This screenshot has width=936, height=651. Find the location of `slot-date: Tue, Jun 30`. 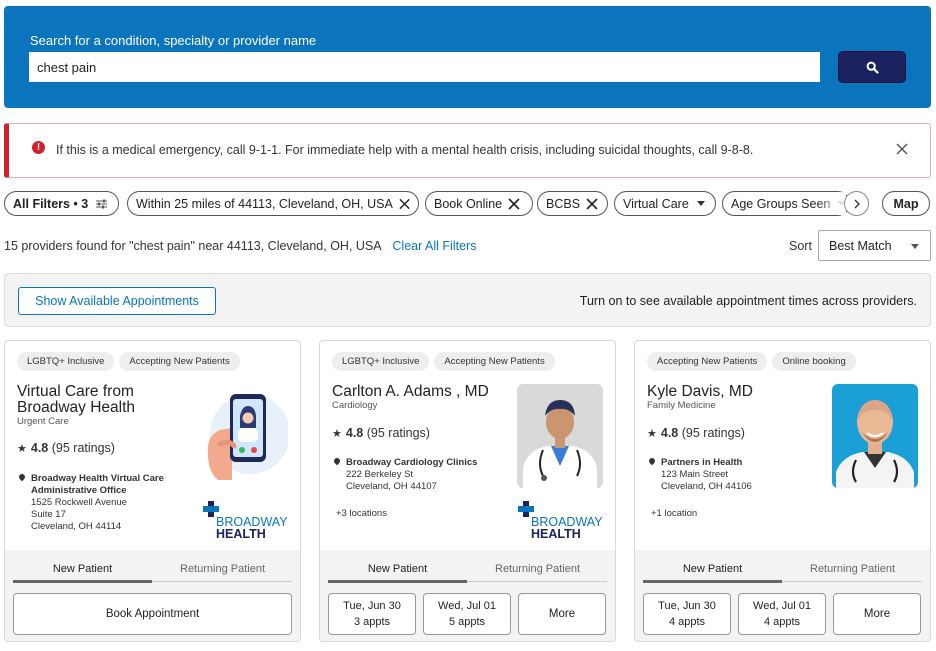

slot-date: Tue, Jun 30 is located at coordinates (687, 606).